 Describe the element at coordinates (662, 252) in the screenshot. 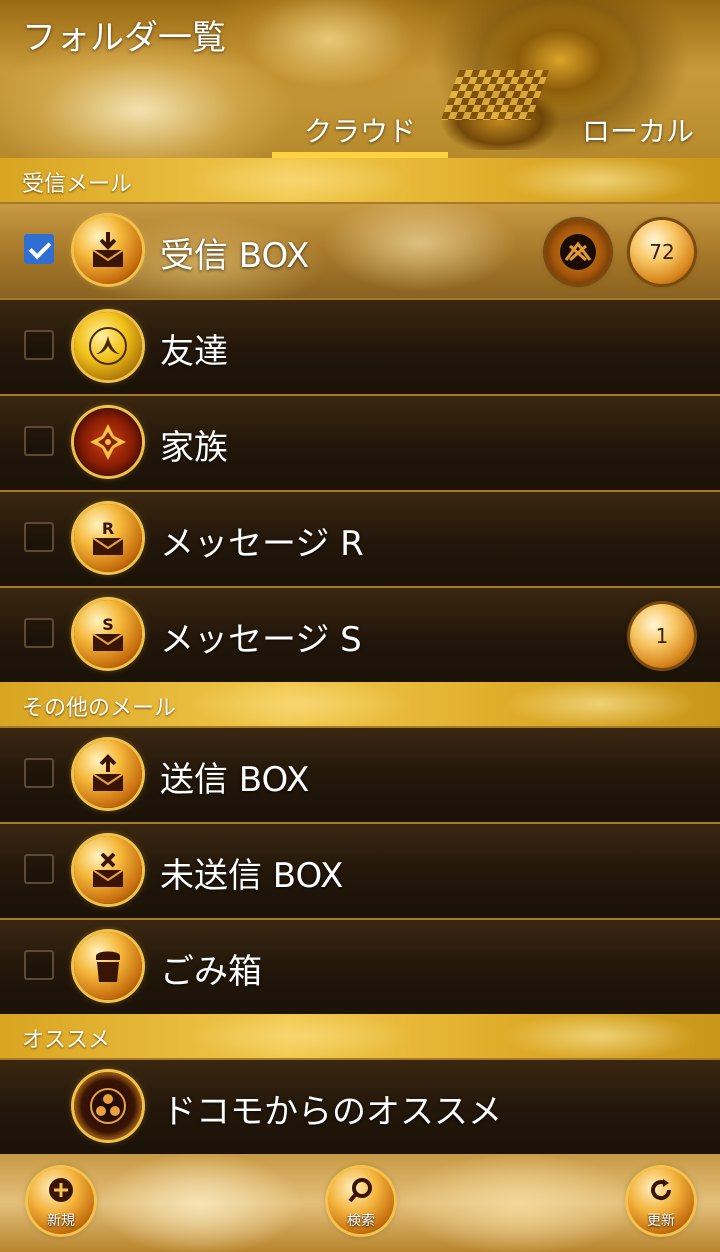

I see `unread-count-badge: 72` at that location.